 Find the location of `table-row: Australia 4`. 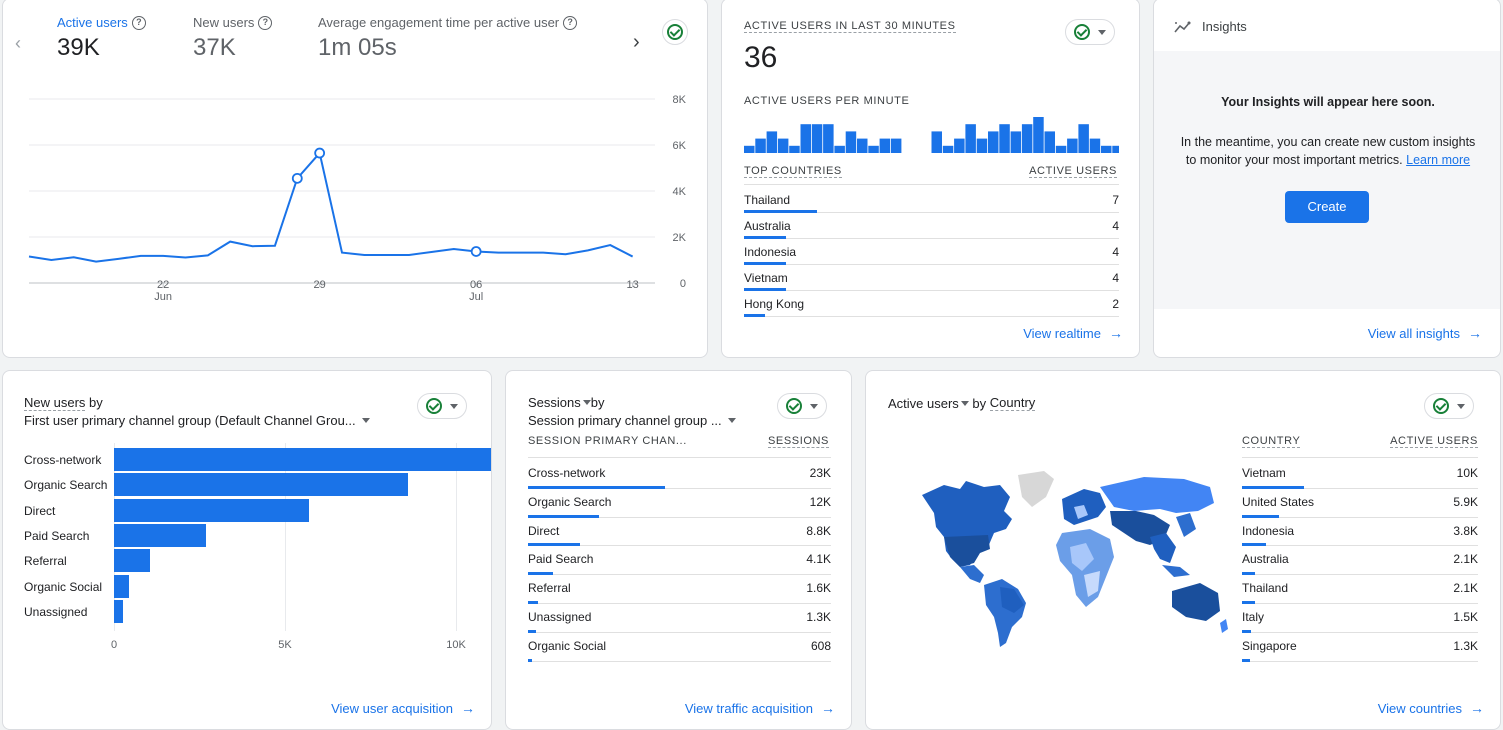

table-row: Australia 4 is located at coordinates (931, 226).